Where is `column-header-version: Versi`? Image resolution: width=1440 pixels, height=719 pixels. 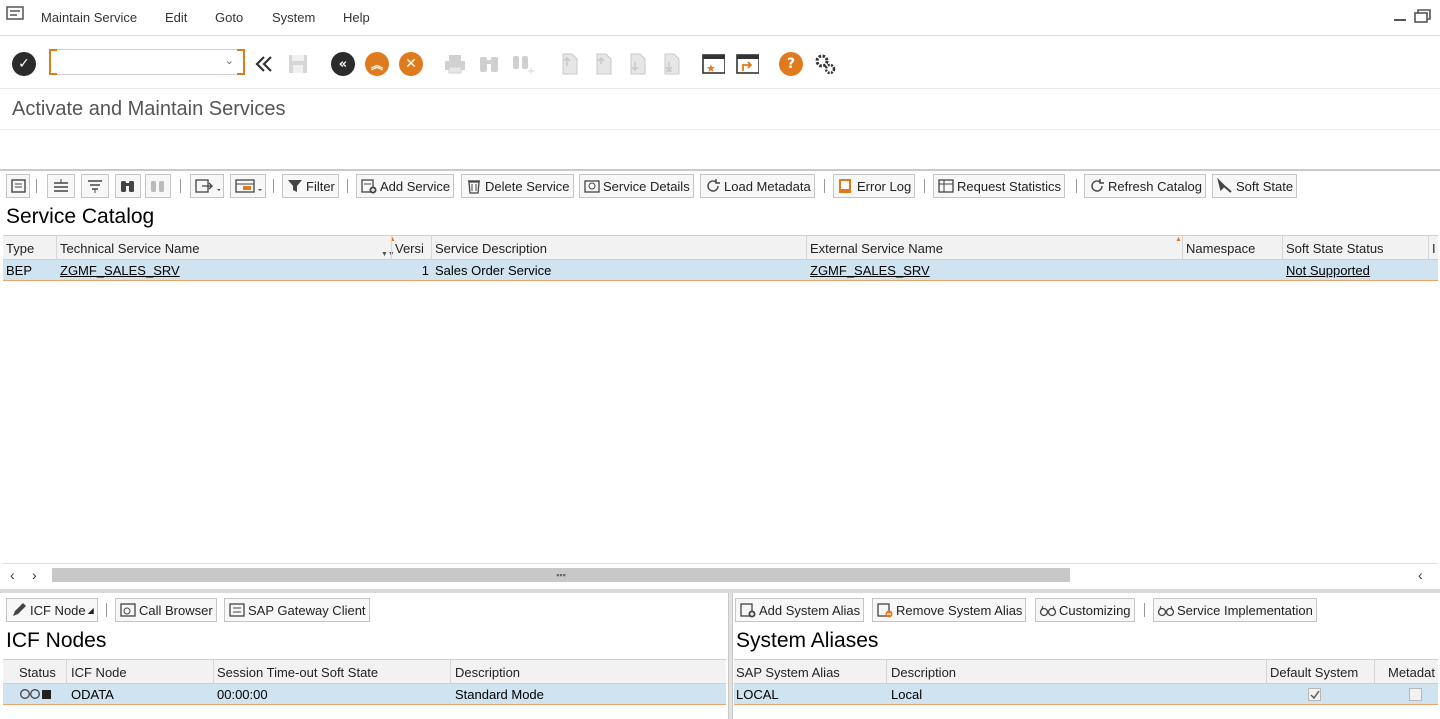
column-header-version: Versi is located at coordinates (413, 248).